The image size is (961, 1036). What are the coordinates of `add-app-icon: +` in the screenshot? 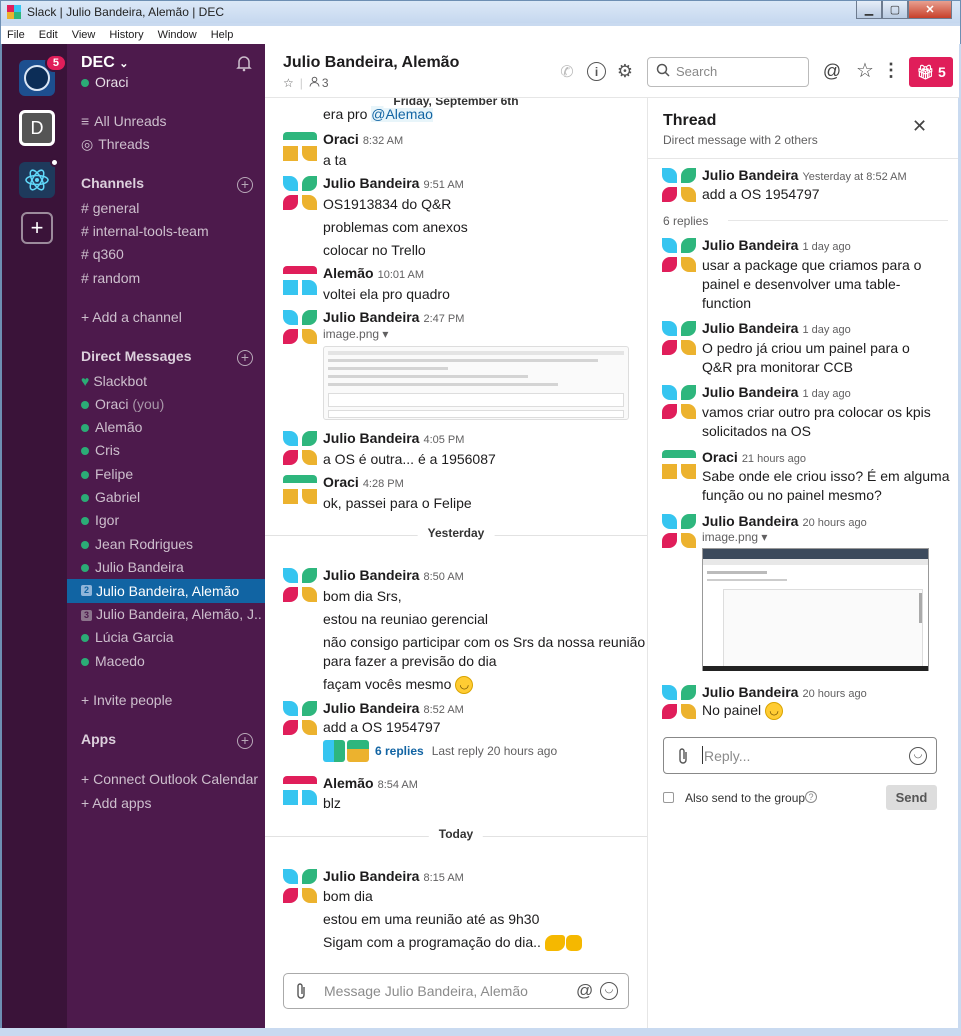 It's located at (245, 741).